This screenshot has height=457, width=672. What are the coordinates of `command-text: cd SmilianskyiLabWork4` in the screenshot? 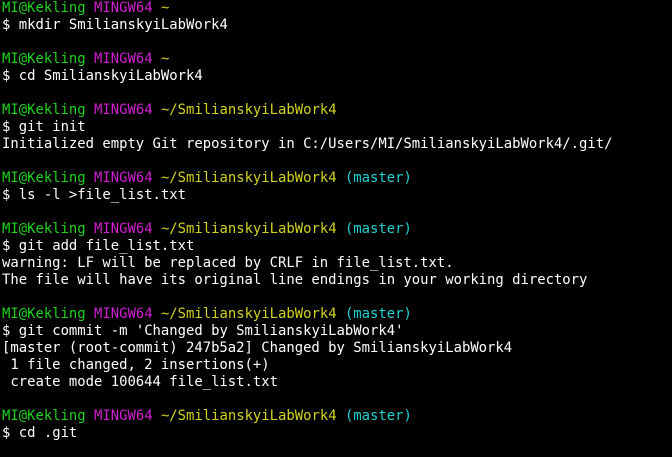 It's located at (110, 76).